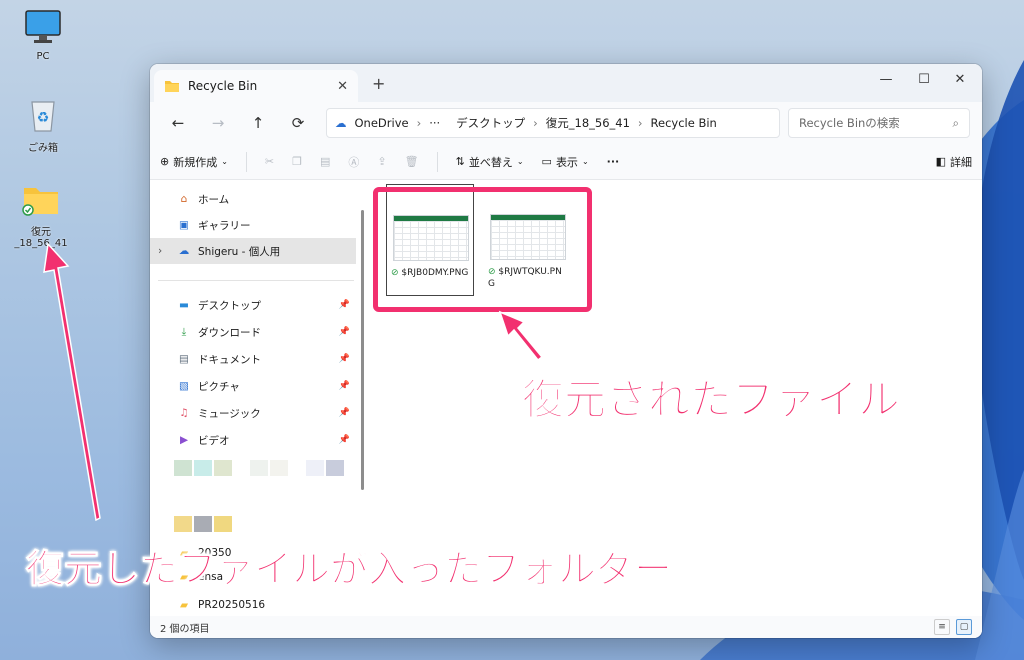  Describe the element at coordinates (490, 162) in the screenshot. I see `sort-button: ⇅ 並べ替え ⌄` at that location.